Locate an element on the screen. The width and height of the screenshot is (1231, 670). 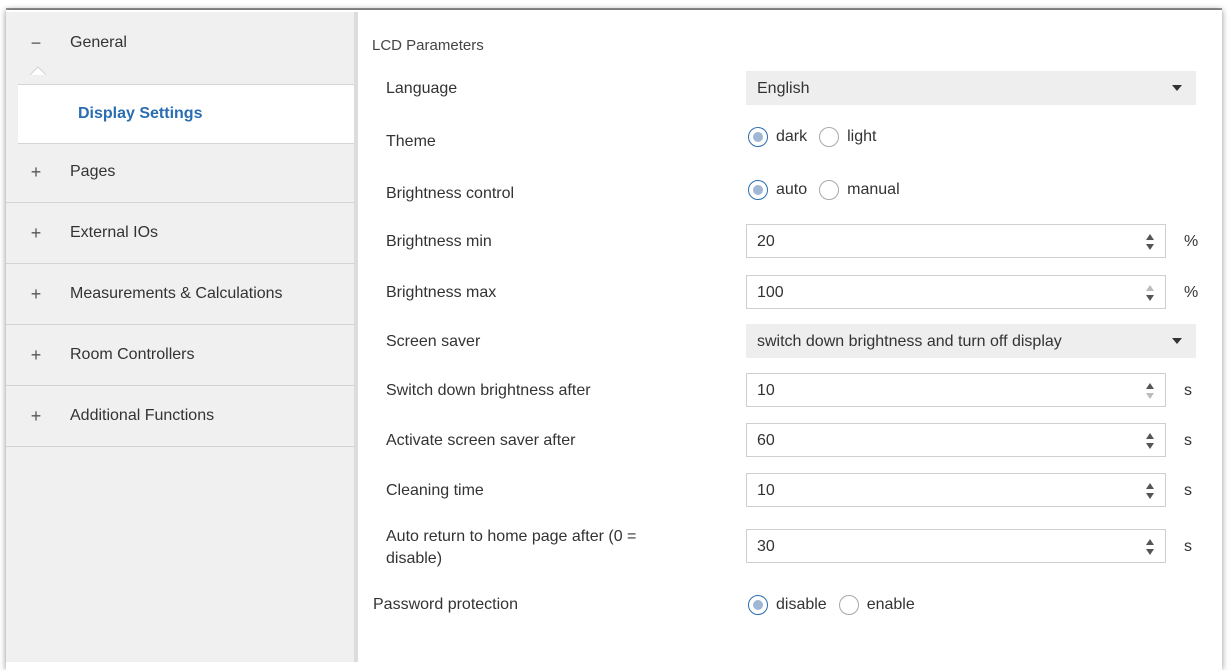
auto-return-stepper: 30 is located at coordinates (956, 546).